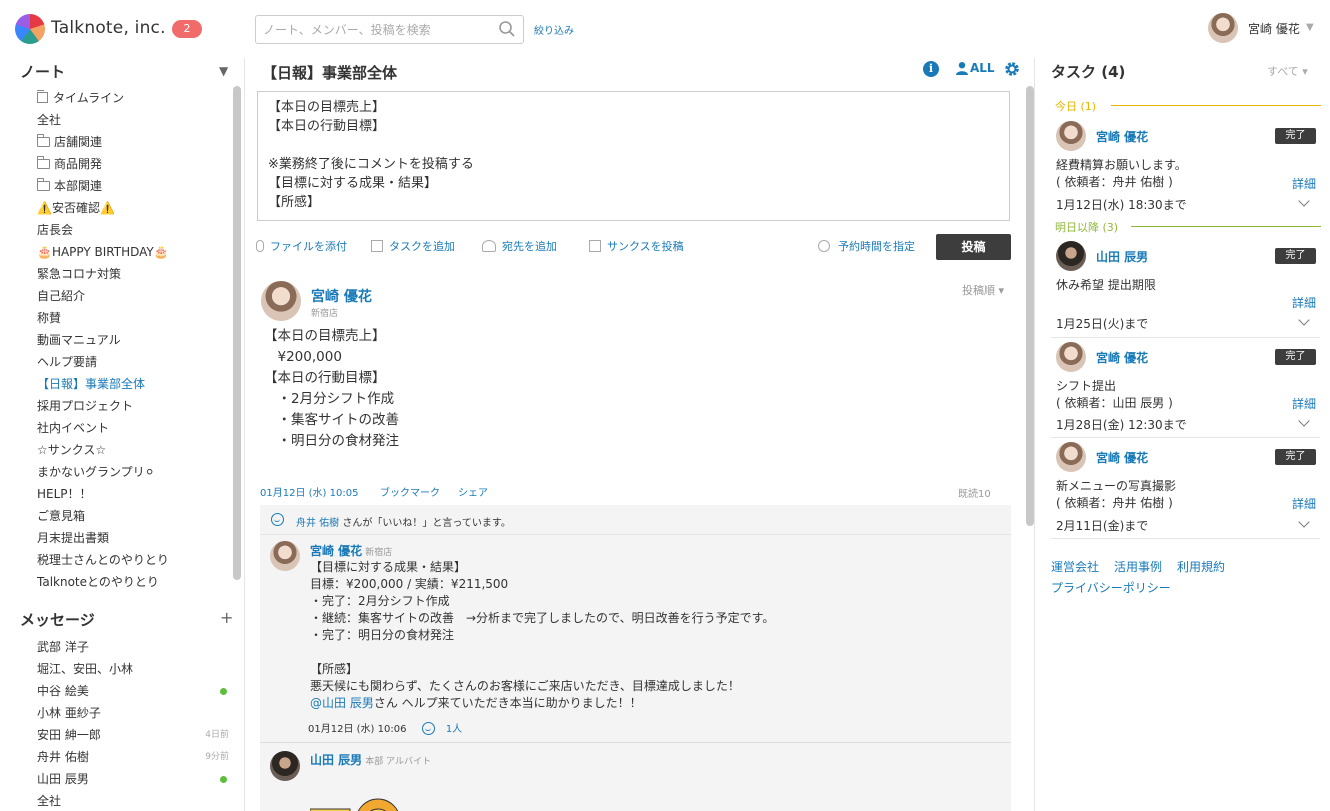 The height and width of the screenshot is (811, 1330). What do you see at coordinates (133, 164) in the screenshot?
I see `sidebar-note-item: 商品開発` at bounding box center [133, 164].